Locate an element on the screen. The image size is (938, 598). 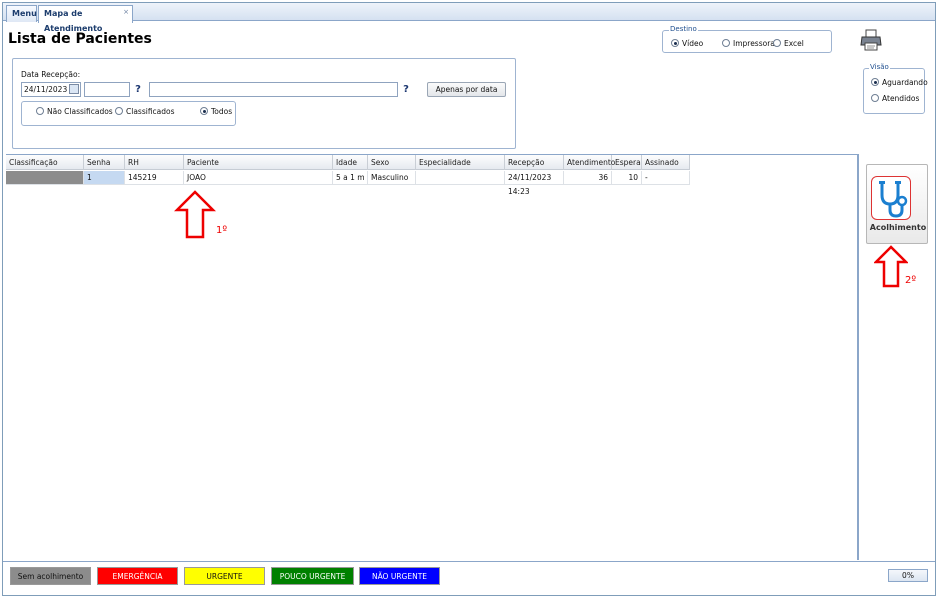
code-input is located at coordinates (107, 89).